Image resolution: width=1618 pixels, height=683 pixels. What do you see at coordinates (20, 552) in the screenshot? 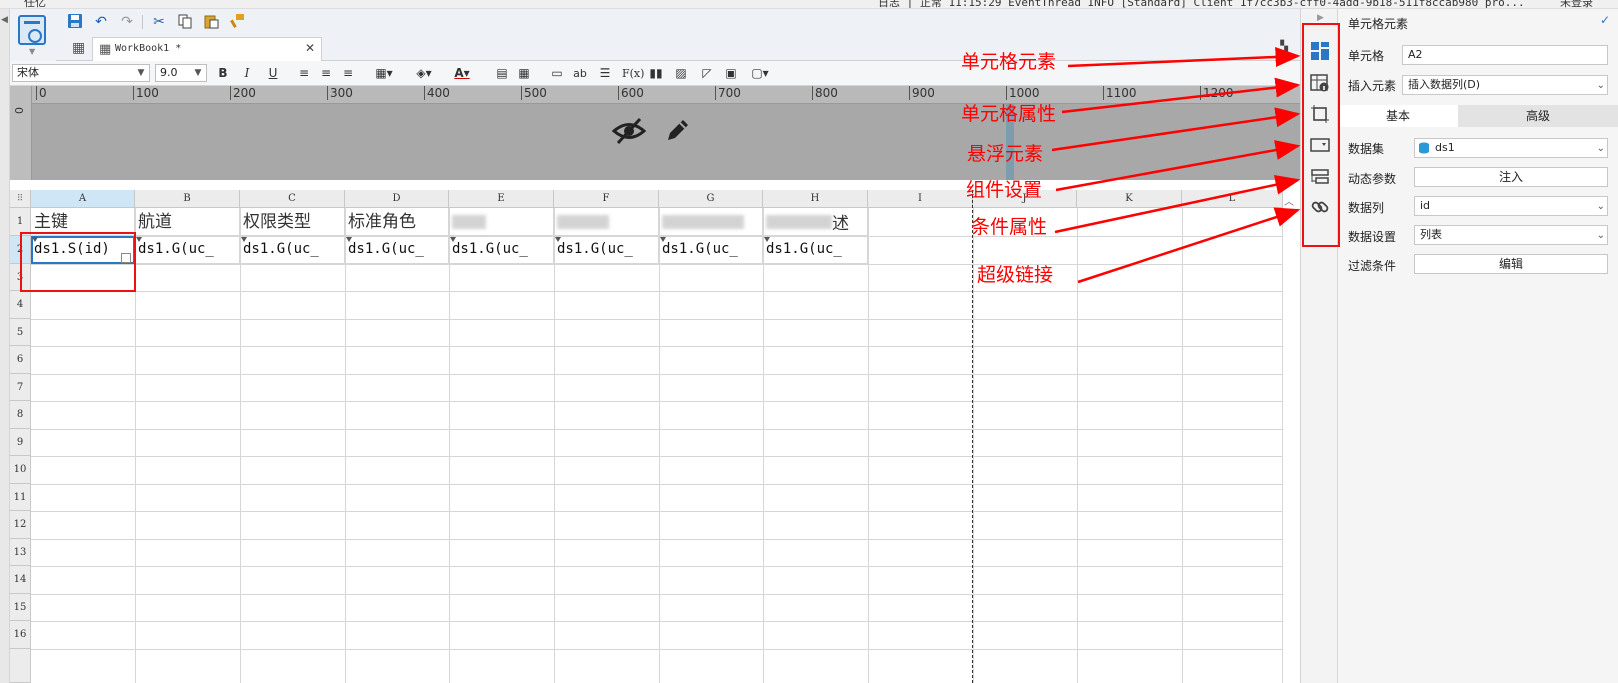
I see `row-header-13: 13` at bounding box center [20, 552].